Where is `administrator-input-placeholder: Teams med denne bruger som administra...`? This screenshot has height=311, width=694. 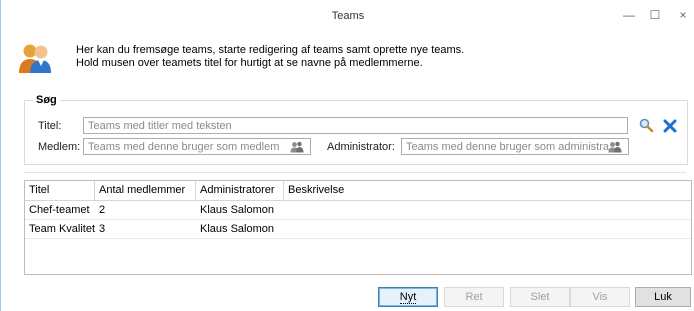 administrator-input-placeholder: Teams med denne bruger som administra... is located at coordinates (512, 147).